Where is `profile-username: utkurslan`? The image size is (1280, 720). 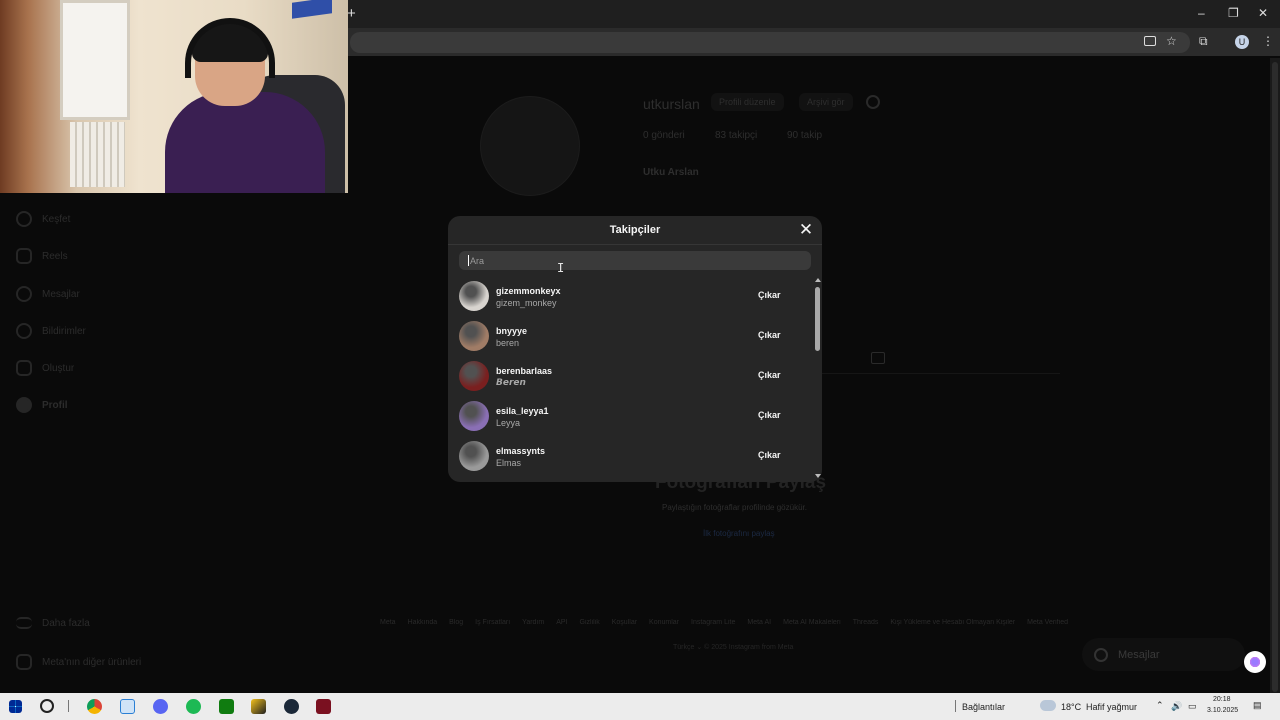
profile-username: utkurslan is located at coordinates (671, 104).